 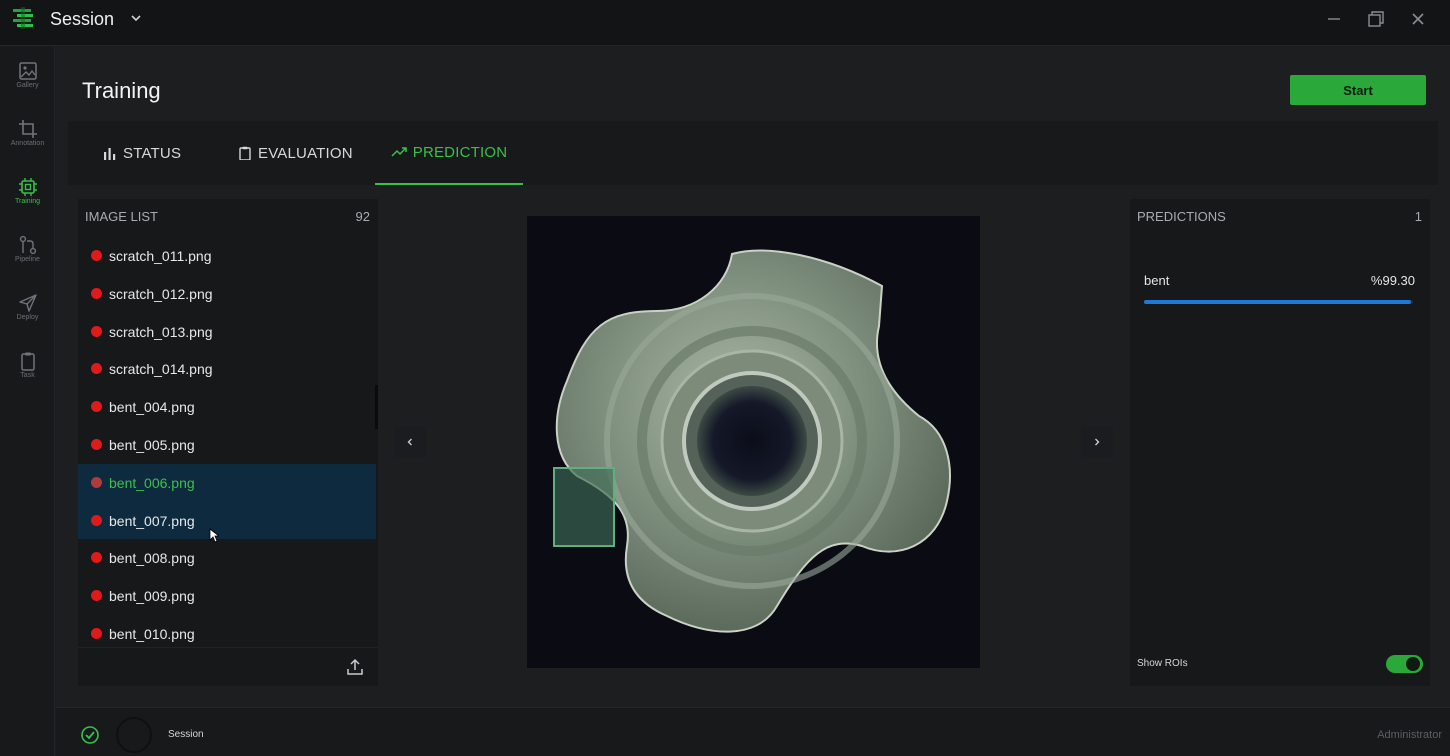 What do you see at coordinates (27, 187) in the screenshot?
I see `chip-icon` at bounding box center [27, 187].